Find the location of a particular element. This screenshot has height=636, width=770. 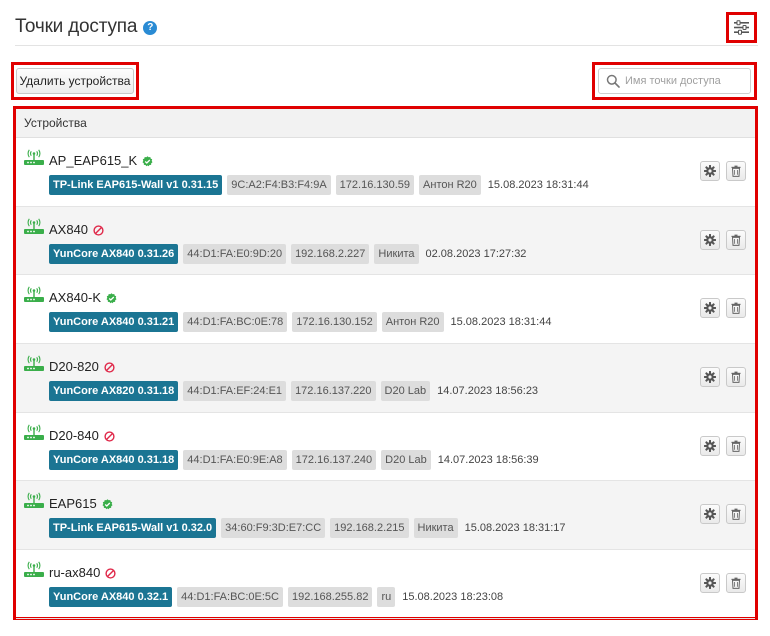

sliders-icon is located at coordinates (741, 27).